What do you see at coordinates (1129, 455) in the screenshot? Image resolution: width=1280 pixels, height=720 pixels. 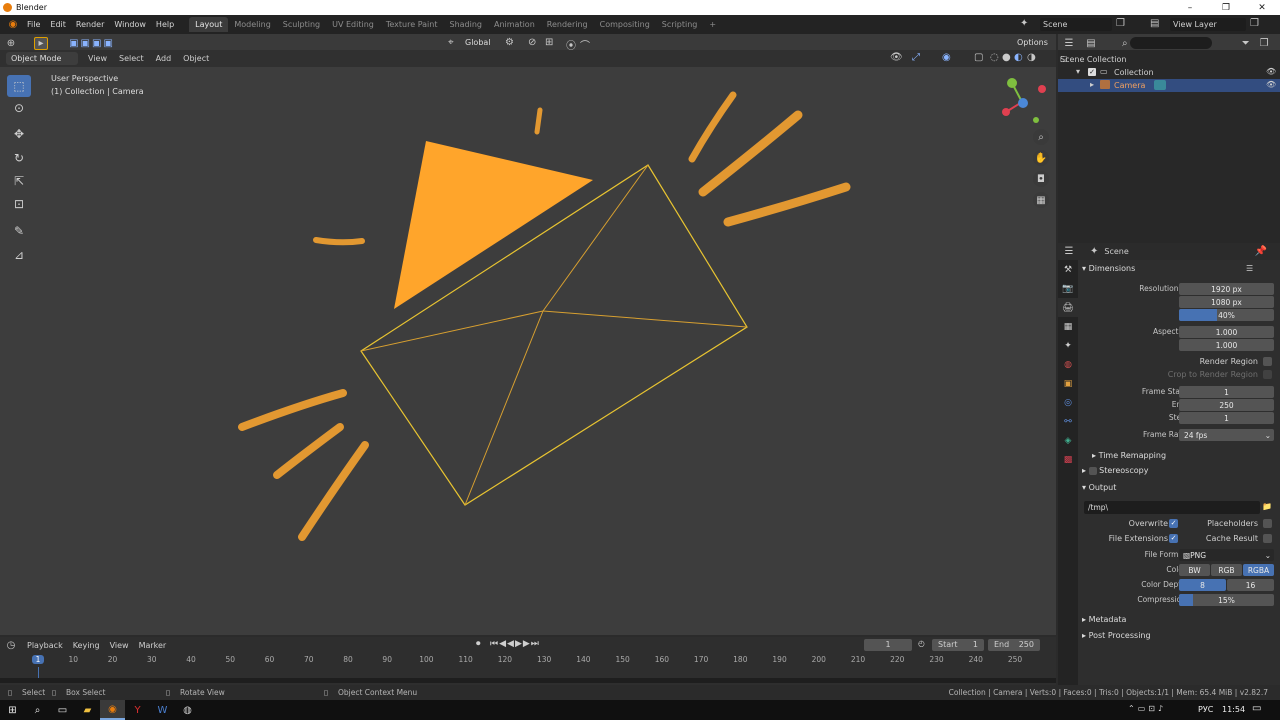 I see `time-remapping-header: ▸ Time Remapping` at bounding box center [1129, 455].